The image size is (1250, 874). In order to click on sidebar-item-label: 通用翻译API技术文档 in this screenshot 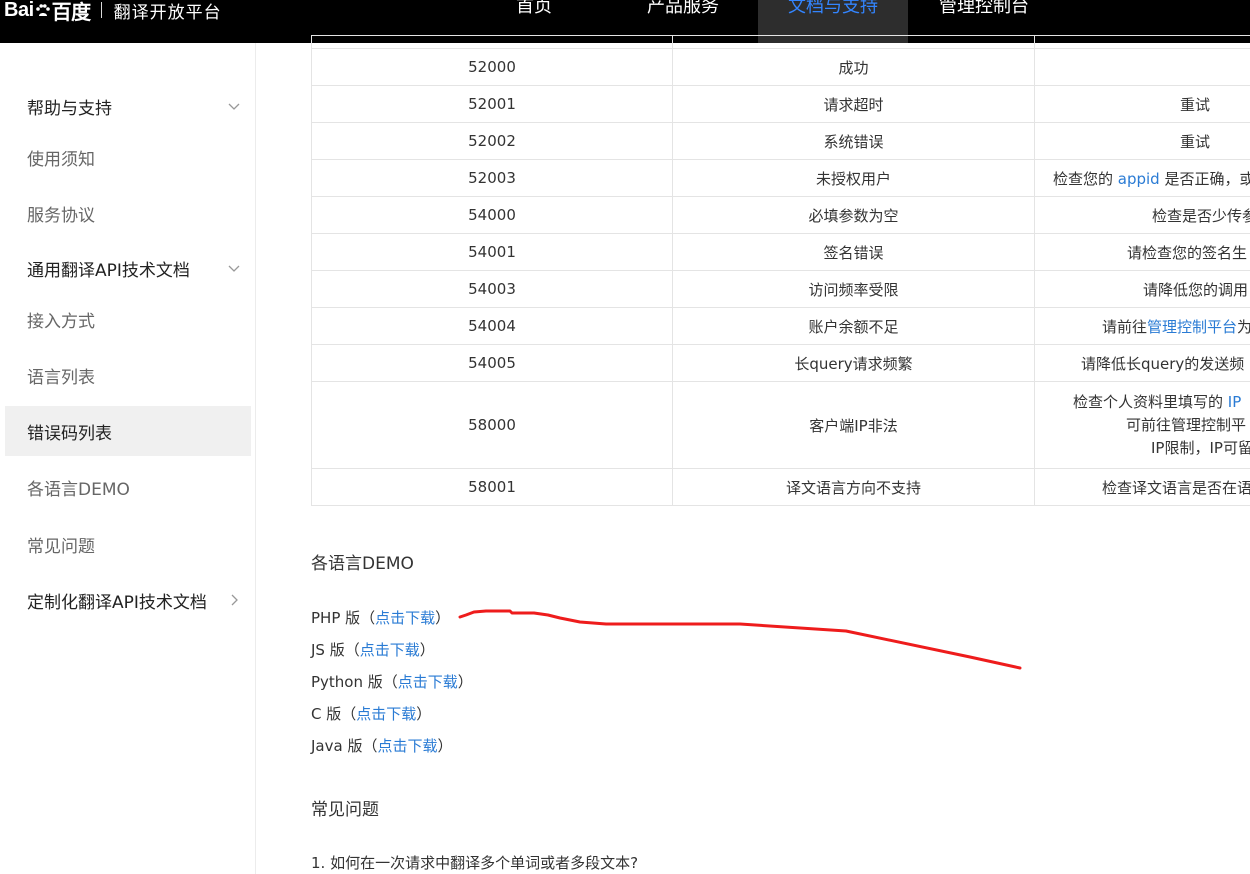, I will do `click(108, 270)`.